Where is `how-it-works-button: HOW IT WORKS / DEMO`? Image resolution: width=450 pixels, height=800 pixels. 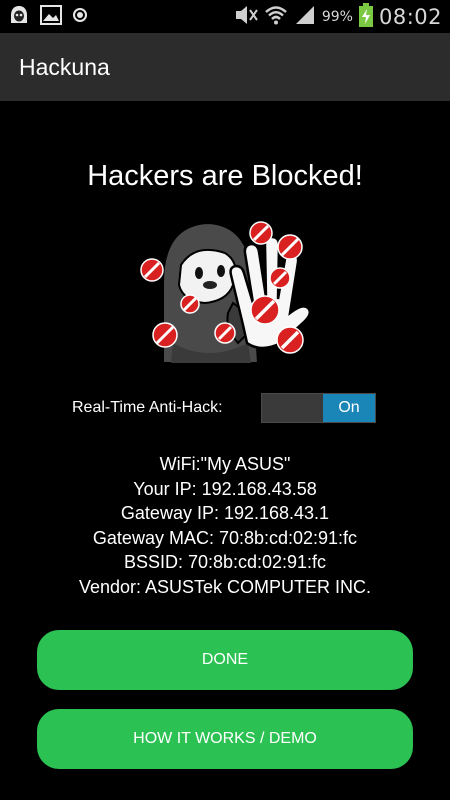 how-it-works-button: HOW IT WORKS / DEMO is located at coordinates (225, 739).